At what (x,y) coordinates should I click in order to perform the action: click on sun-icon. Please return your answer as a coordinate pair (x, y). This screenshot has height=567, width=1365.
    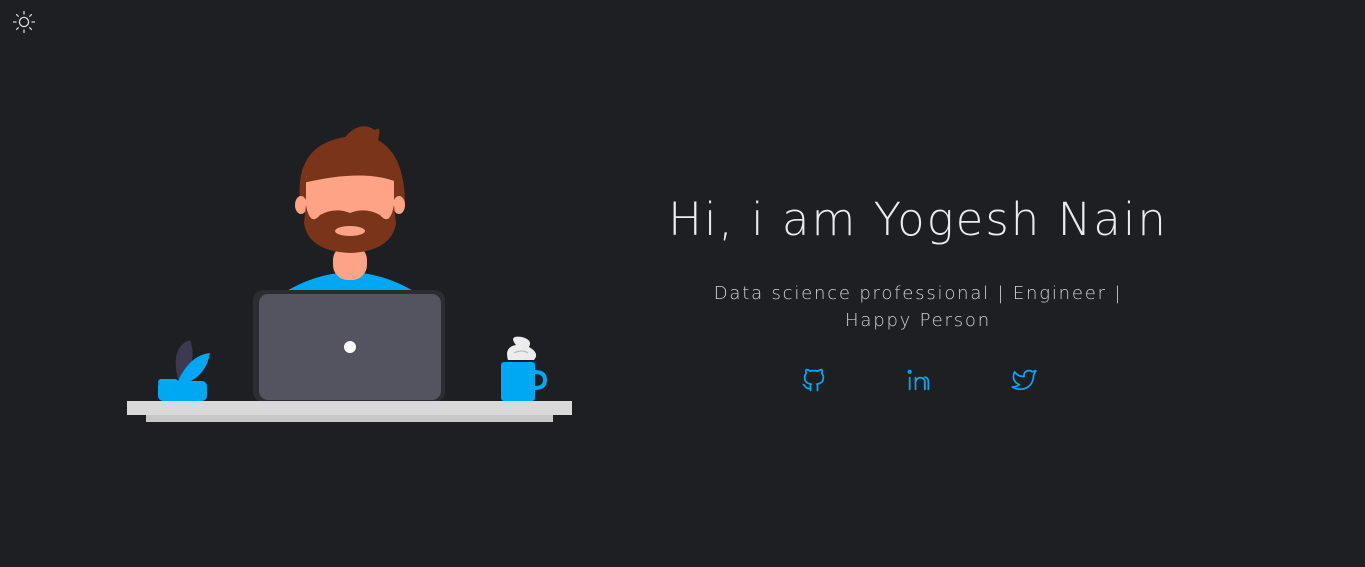
    Looking at the image, I should click on (24, 22).